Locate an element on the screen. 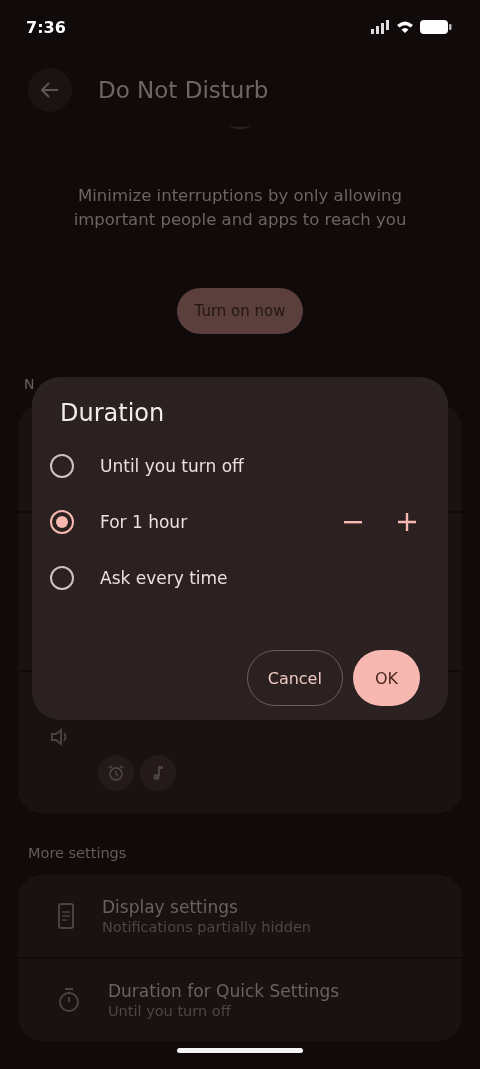  dialog-title: Duration is located at coordinates (113, 413).